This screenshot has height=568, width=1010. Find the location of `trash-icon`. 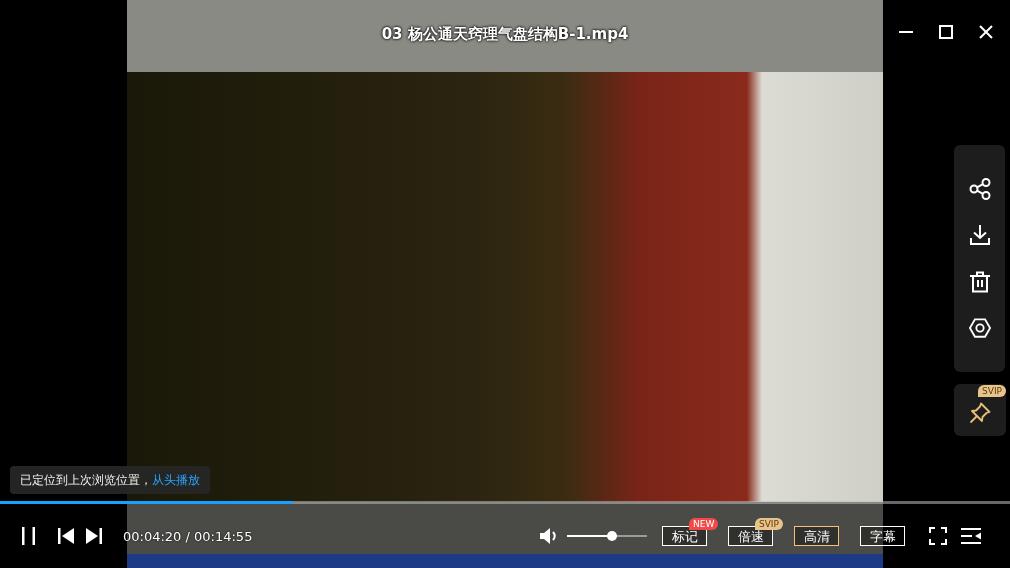

trash-icon is located at coordinates (979, 281).